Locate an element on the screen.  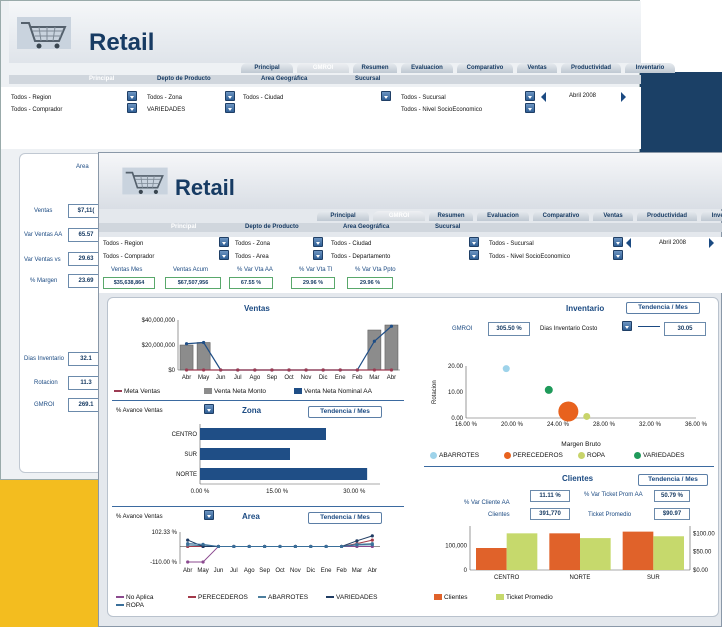
filter-zona-label: Todos - Zona is located at coordinates (165, 98).